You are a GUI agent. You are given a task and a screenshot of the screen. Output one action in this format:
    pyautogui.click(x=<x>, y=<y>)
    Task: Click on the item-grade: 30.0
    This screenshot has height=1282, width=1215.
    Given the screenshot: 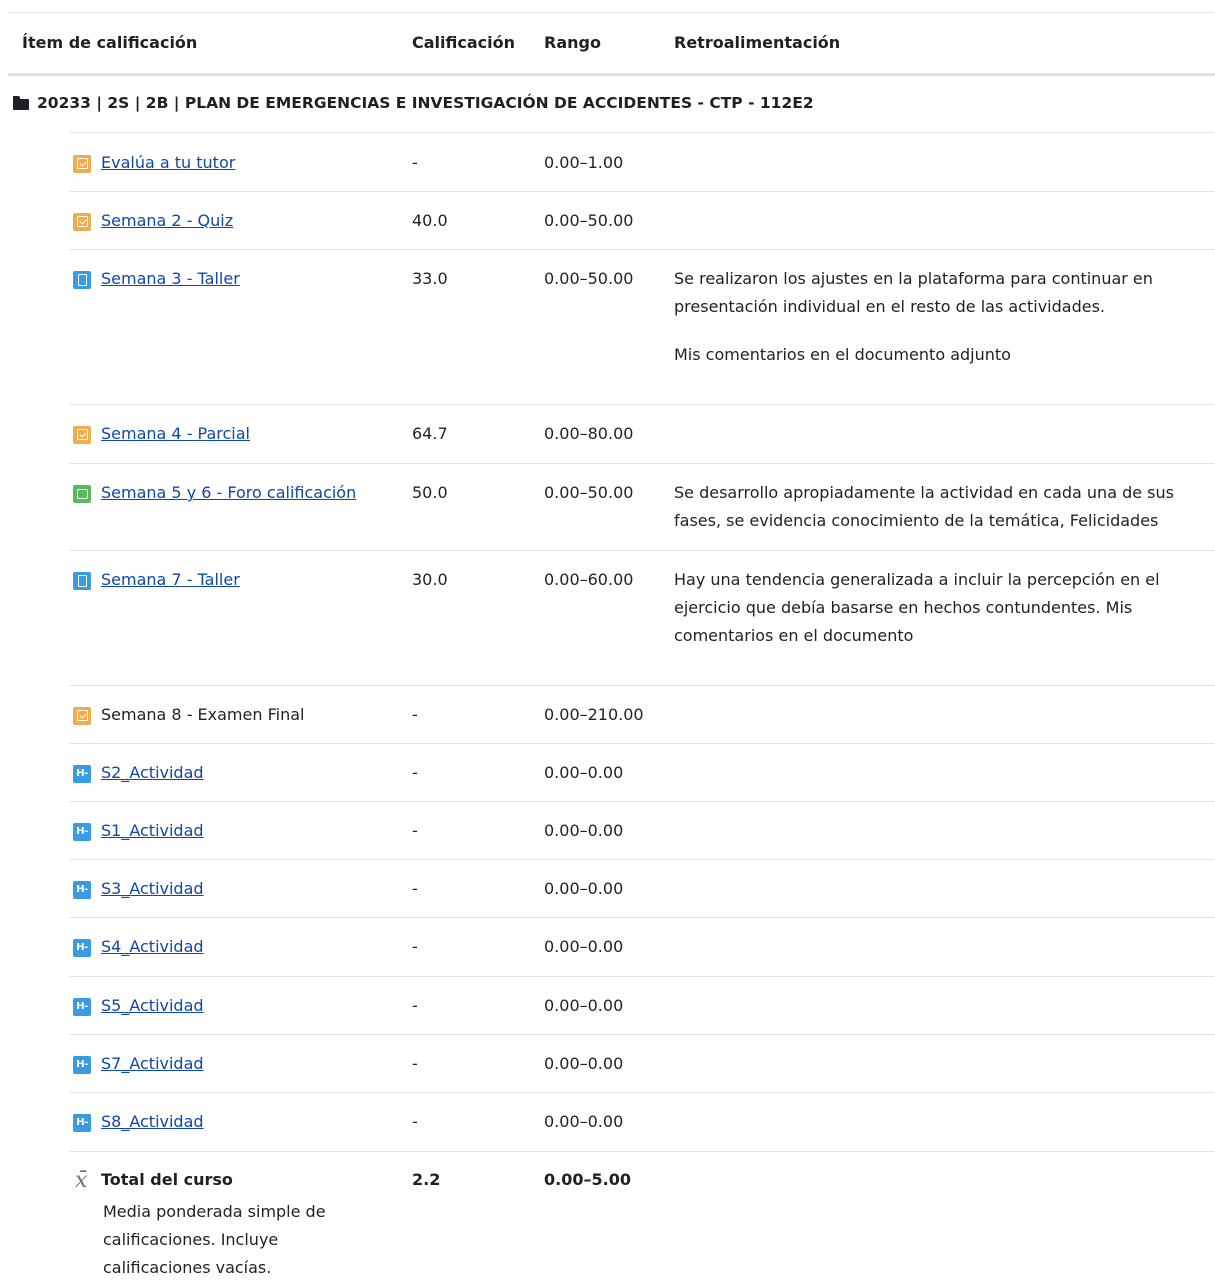 What is the action you would take?
    pyautogui.click(x=430, y=579)
    